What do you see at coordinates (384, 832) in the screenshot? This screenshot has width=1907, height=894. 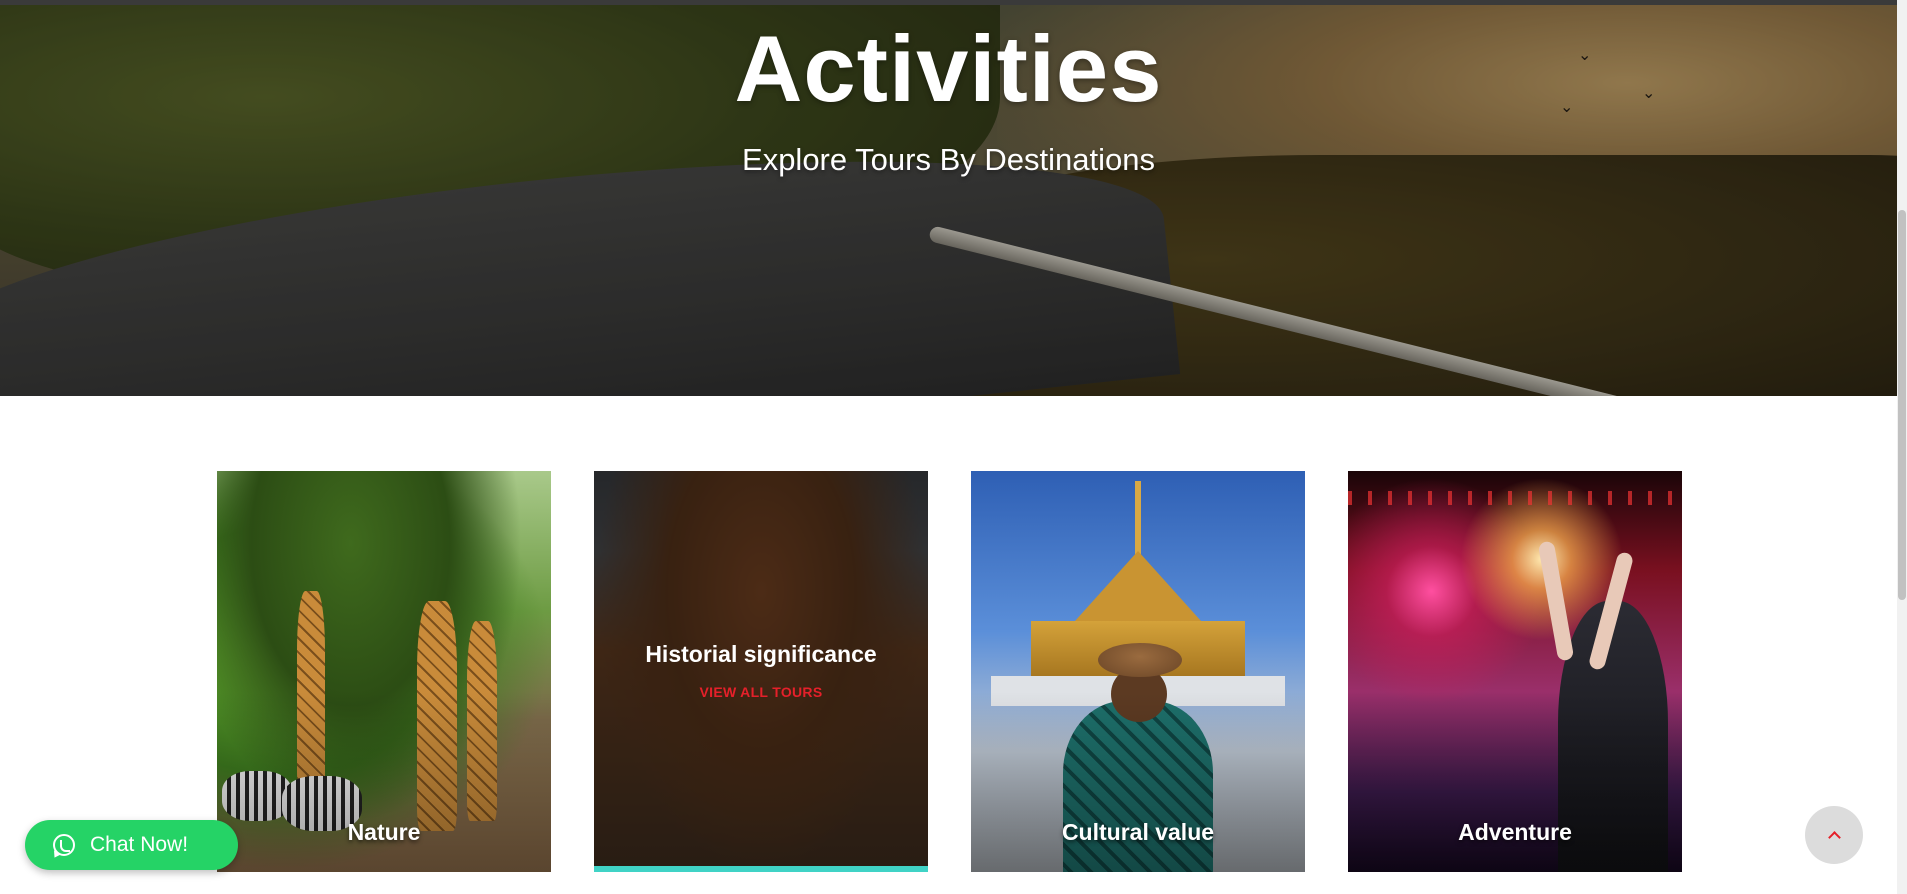 I see `card-title: Nature` at bounding box center [384, 832].